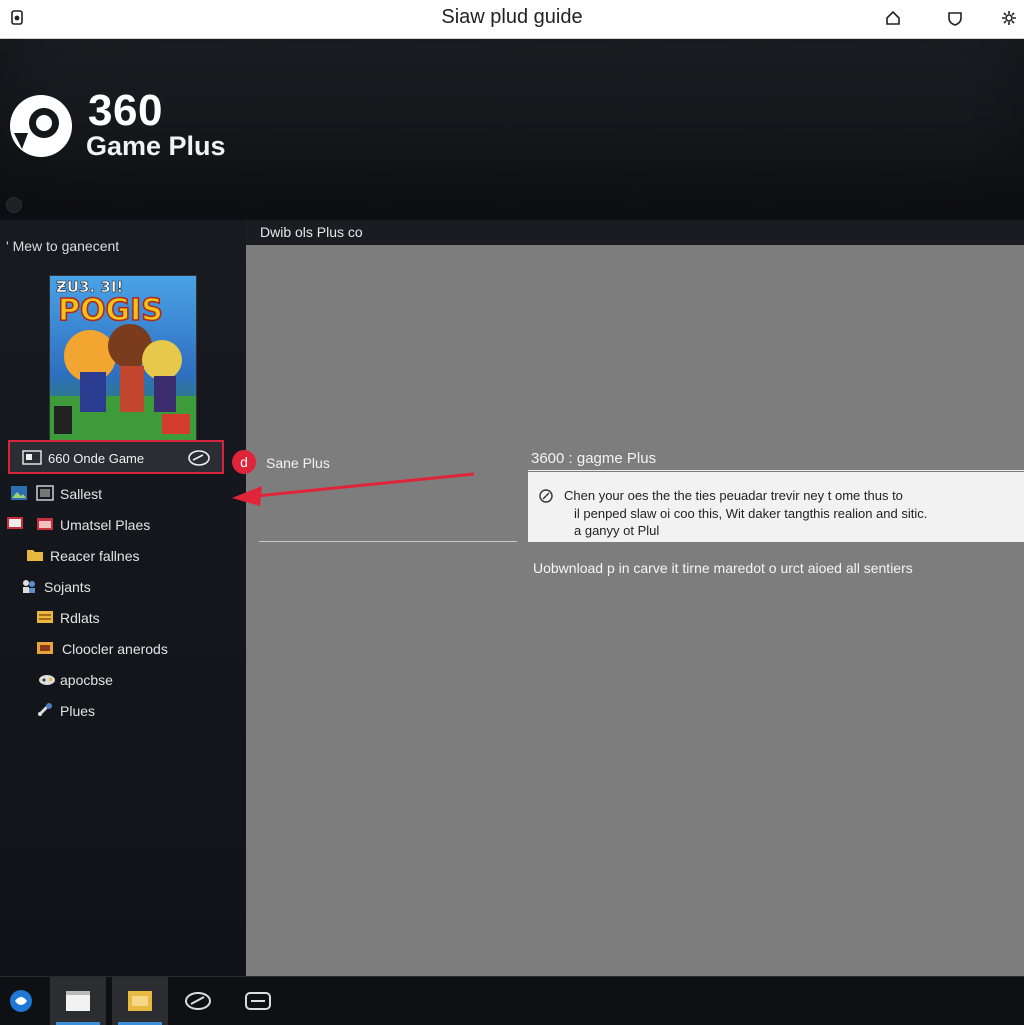  I want to click on sidebar-item-label: Plues, so click(78, 711).